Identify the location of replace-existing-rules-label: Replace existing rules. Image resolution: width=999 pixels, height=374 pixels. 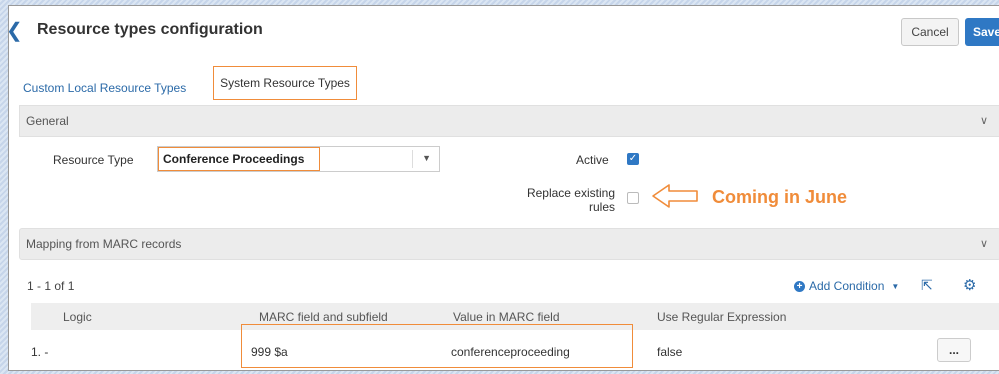
(569, 200).